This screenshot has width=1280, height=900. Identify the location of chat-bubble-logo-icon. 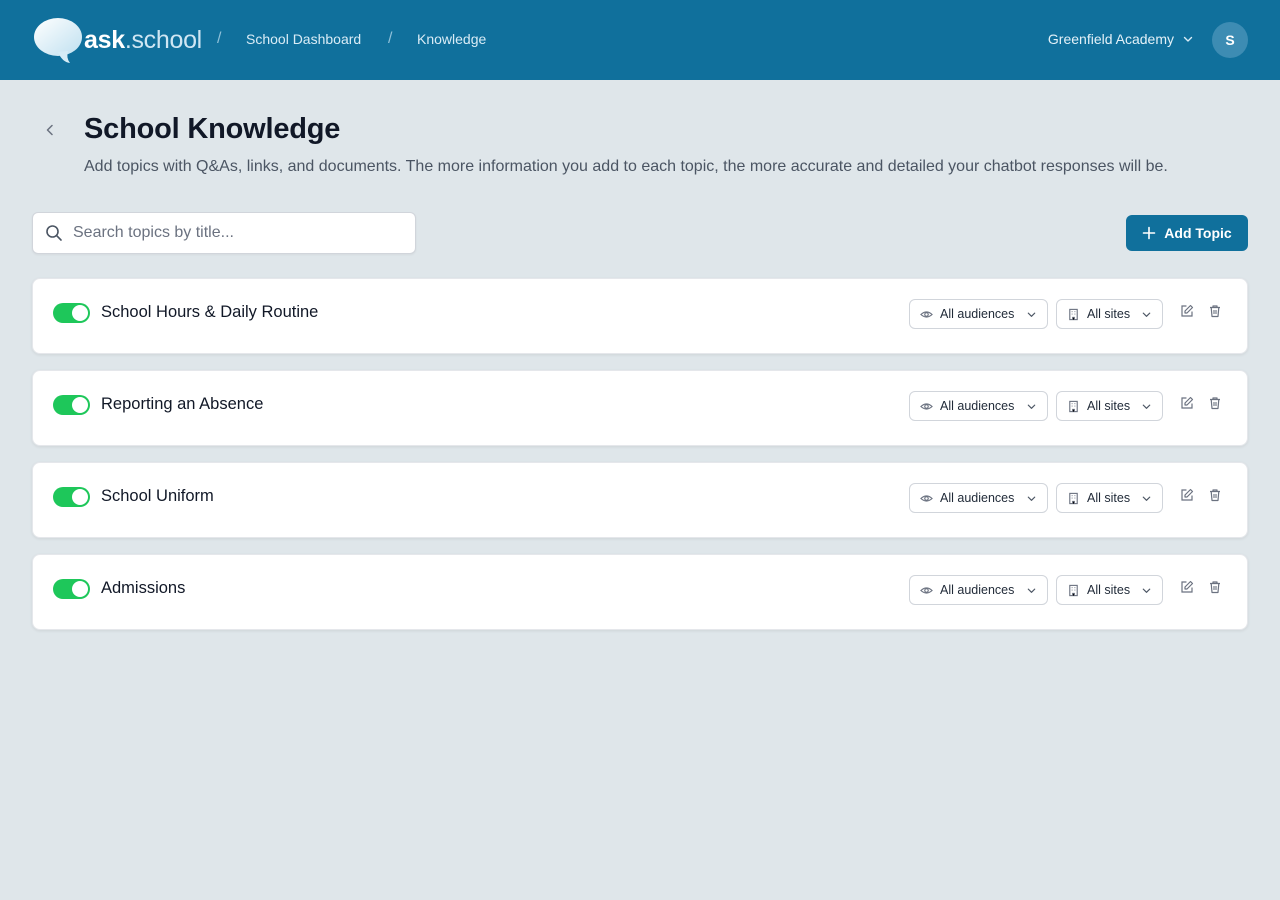
(58, 40).